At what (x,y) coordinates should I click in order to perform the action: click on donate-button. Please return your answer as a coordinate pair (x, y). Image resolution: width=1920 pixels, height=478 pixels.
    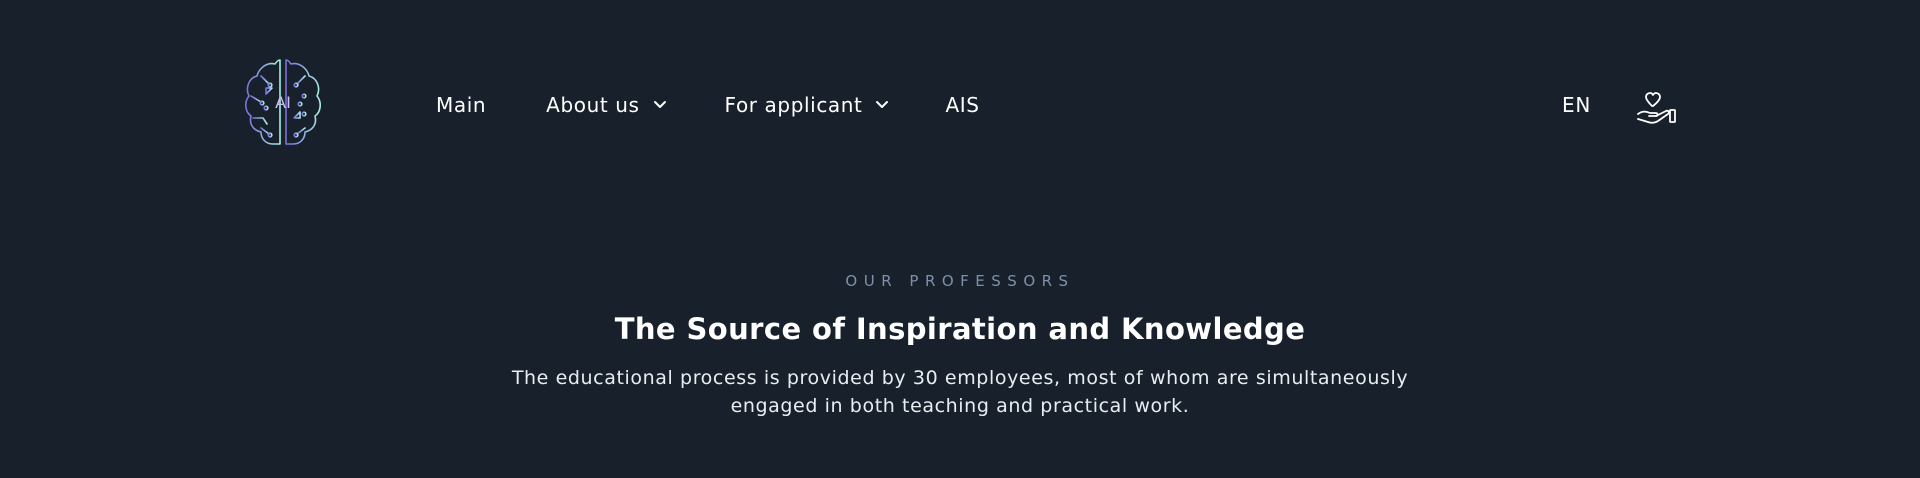
    Looking at the image, I should click on (1656, 110).